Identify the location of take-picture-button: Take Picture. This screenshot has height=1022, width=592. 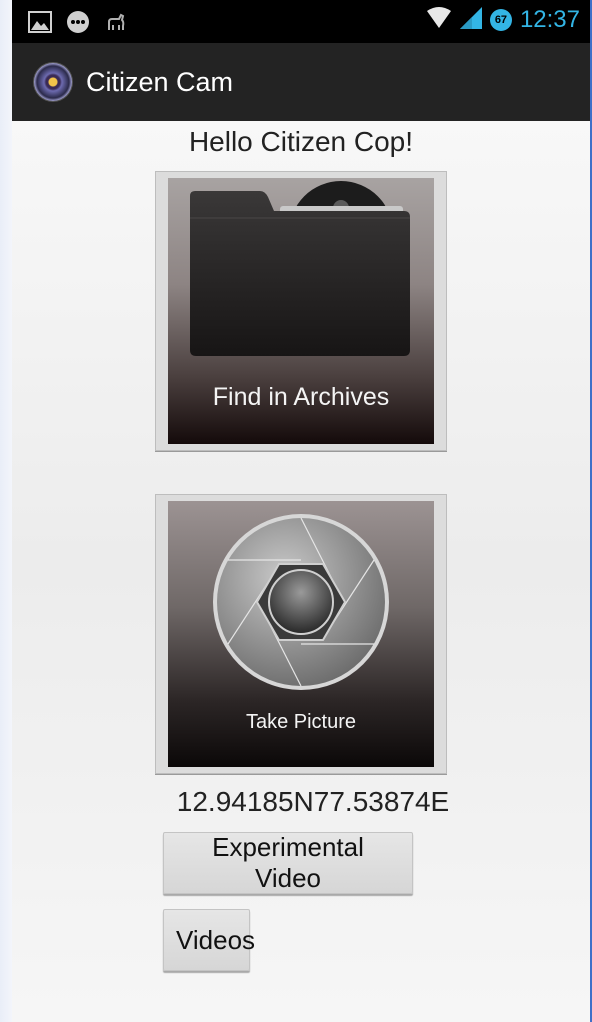
(301, 634).